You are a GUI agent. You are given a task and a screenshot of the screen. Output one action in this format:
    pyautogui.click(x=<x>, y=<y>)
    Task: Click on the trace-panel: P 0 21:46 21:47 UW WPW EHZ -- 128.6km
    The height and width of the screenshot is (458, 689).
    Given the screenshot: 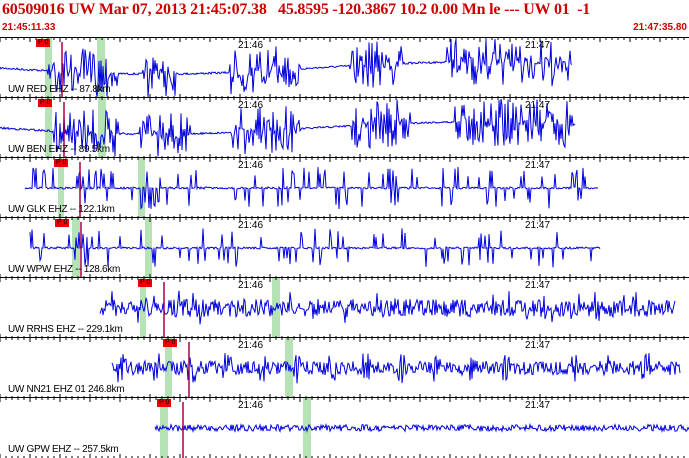 What is the action you would take?
    pyautogui.click(x=344, y=247)
    